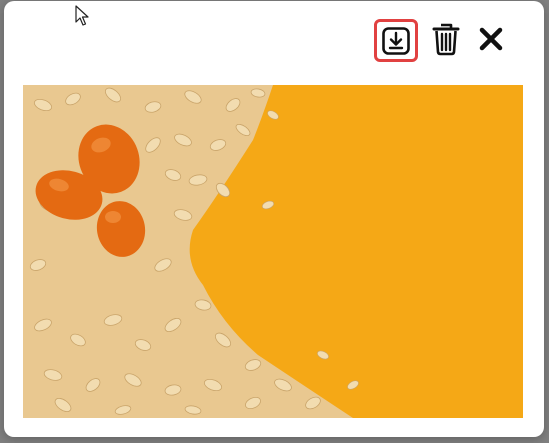 The image size is (549, 443). I want to click on close-button, so click(491, 39).